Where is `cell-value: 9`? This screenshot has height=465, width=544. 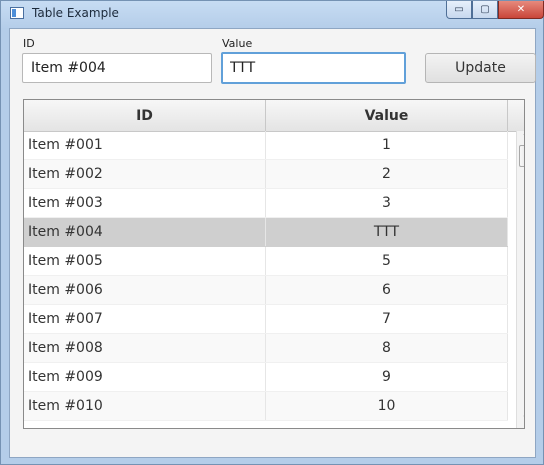
cell-value: 9 is located at coordinates (387, 377).